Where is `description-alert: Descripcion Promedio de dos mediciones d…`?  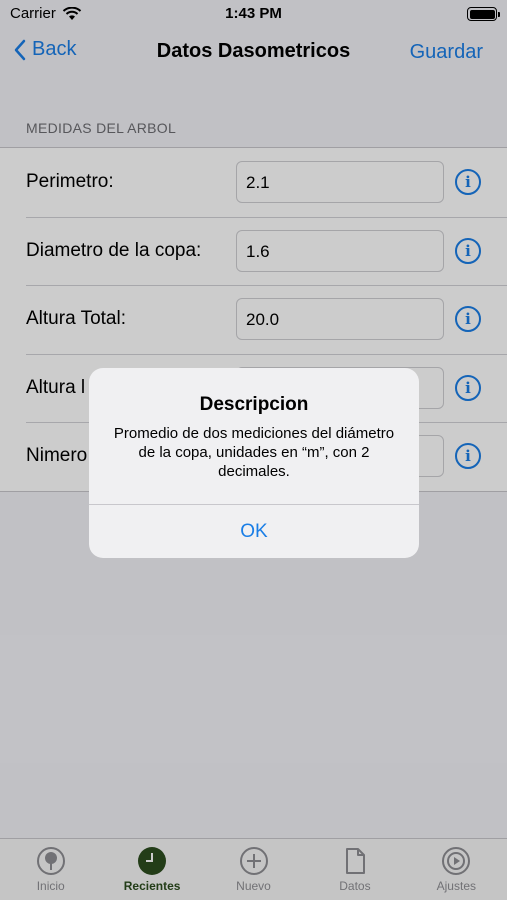
description-alert: Descripcion Promedio de dos mediciones d… is located at coordinates (254, 463).